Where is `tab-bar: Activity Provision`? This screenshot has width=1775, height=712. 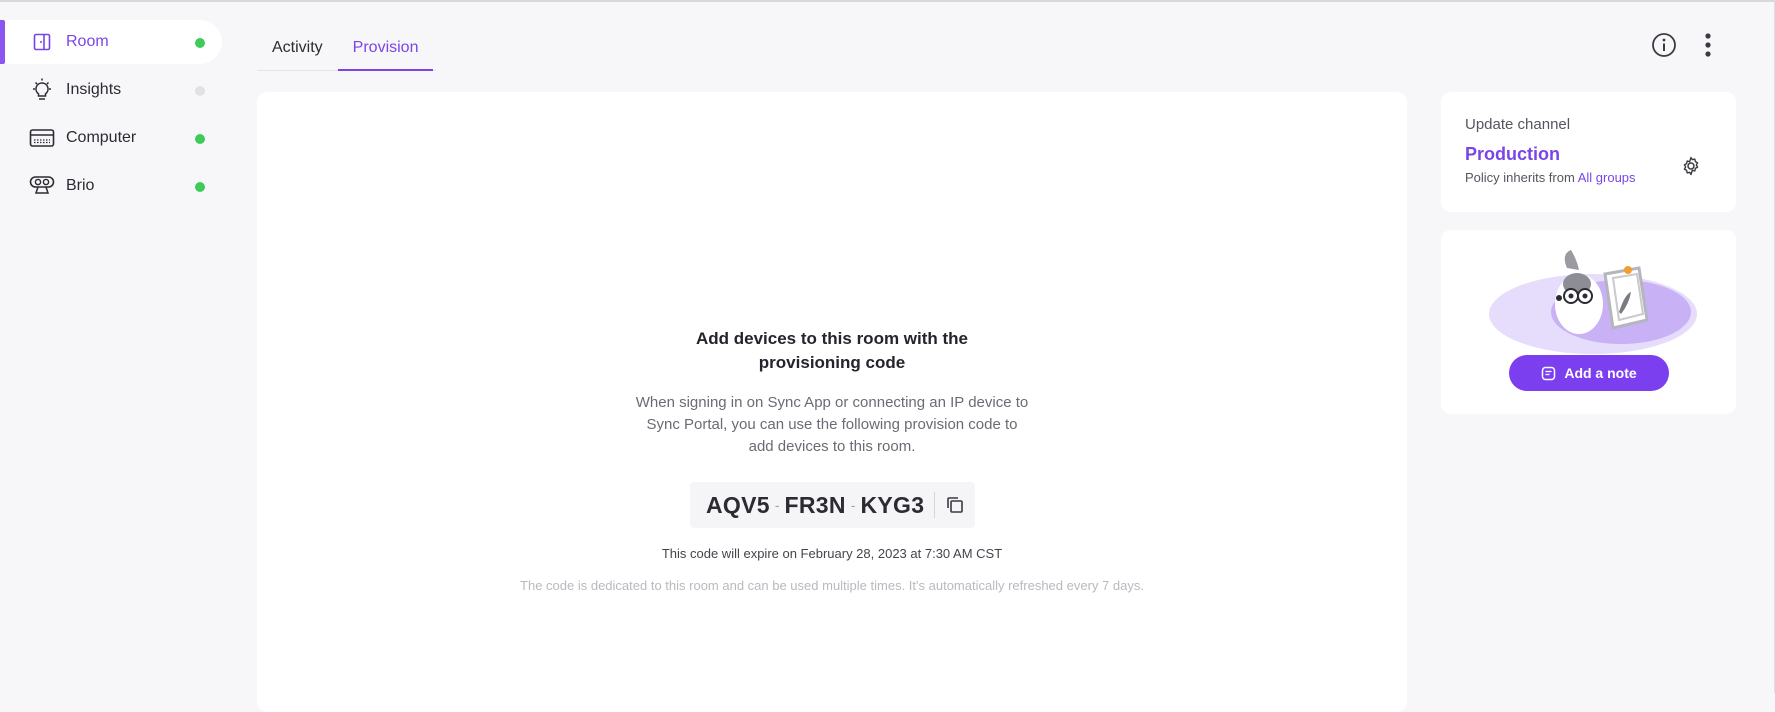
tab-bar: Activity Provision is located at coordinates (346, 49).